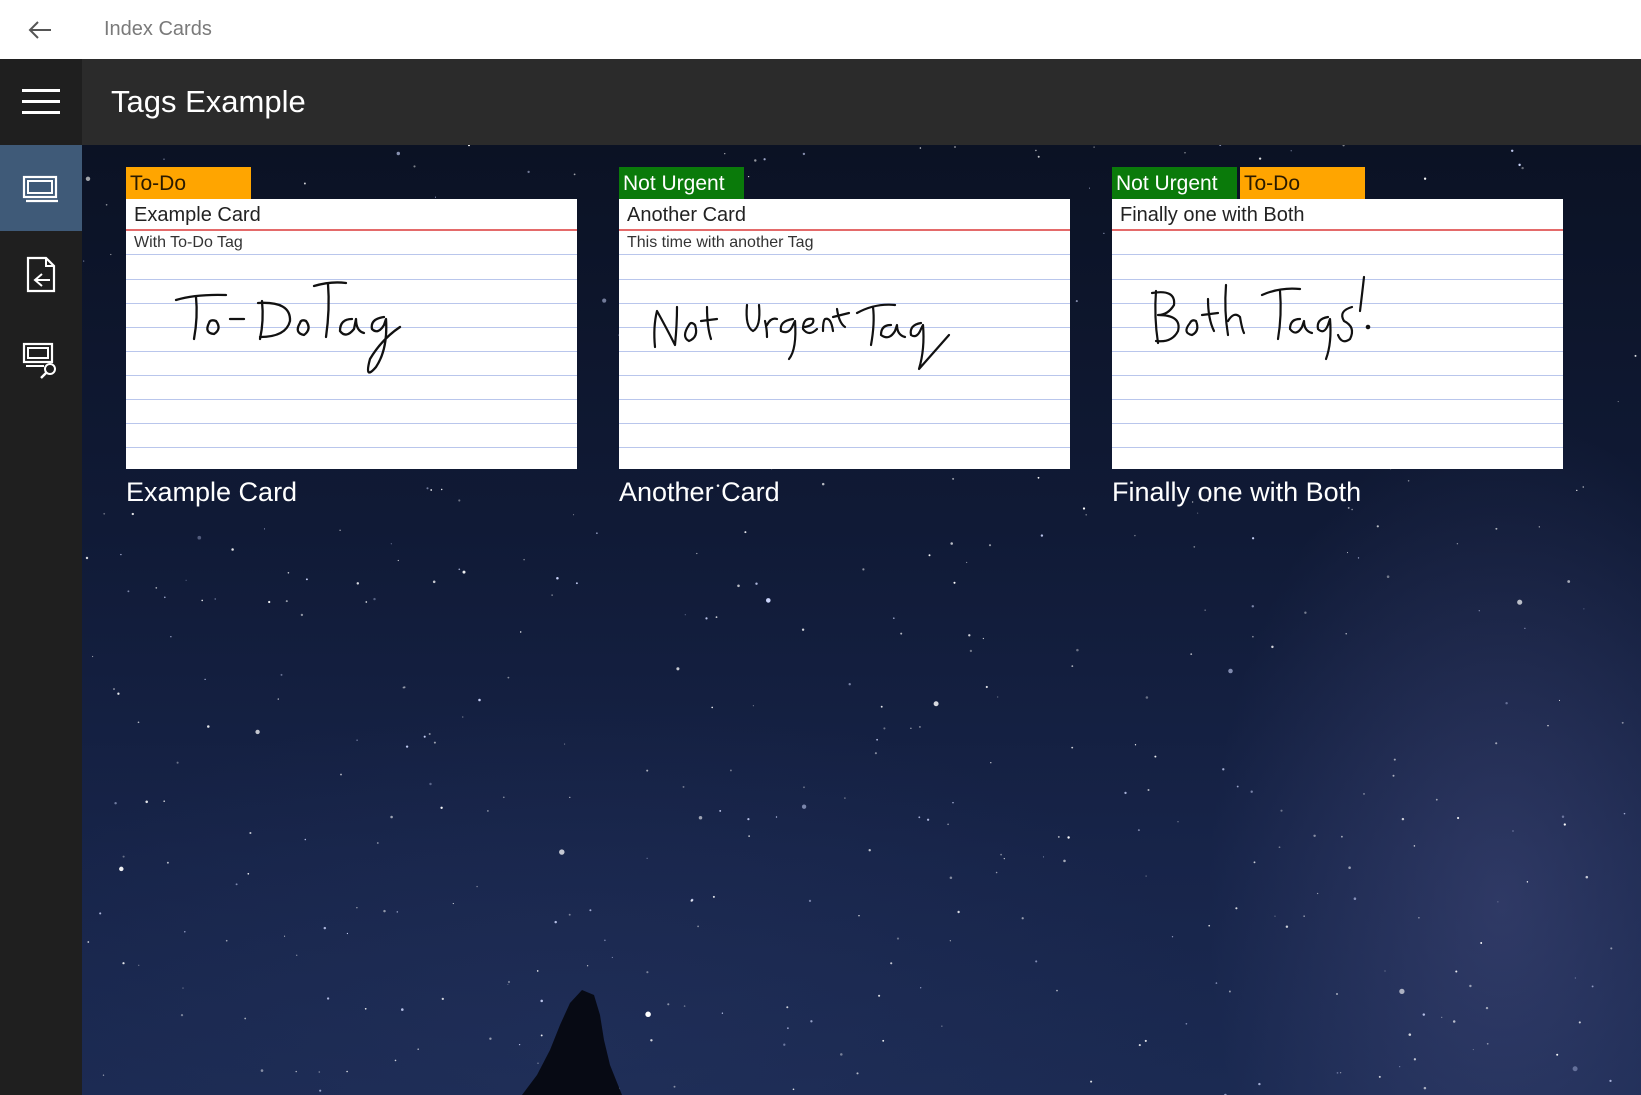  Describe the element at coordinates (820, 29) in the screenshot. I see `title-bar: Index Cards` at that location.